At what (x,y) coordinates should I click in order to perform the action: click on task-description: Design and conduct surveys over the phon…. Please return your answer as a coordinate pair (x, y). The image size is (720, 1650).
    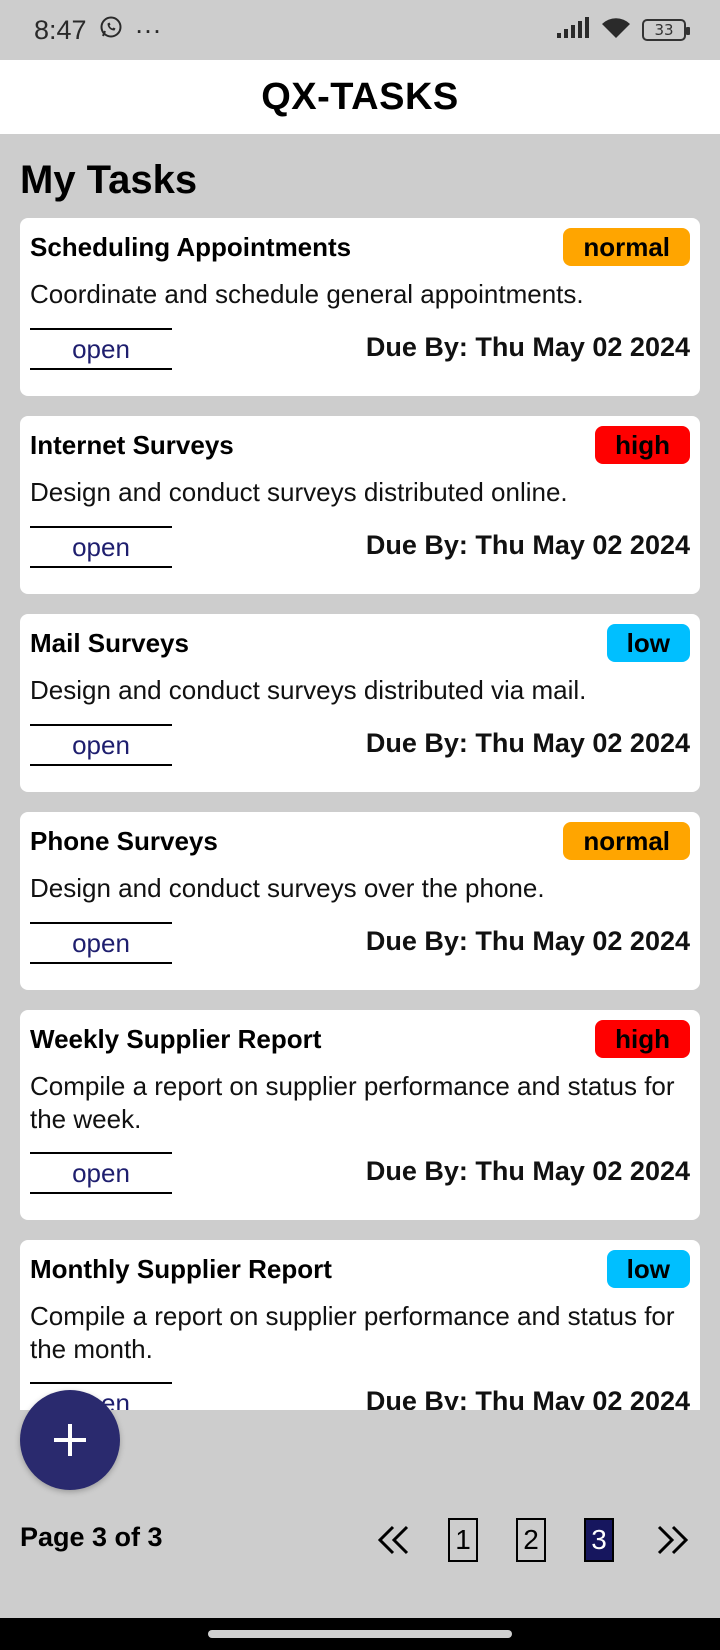
    Looking at the image, I should click on (287, 888).